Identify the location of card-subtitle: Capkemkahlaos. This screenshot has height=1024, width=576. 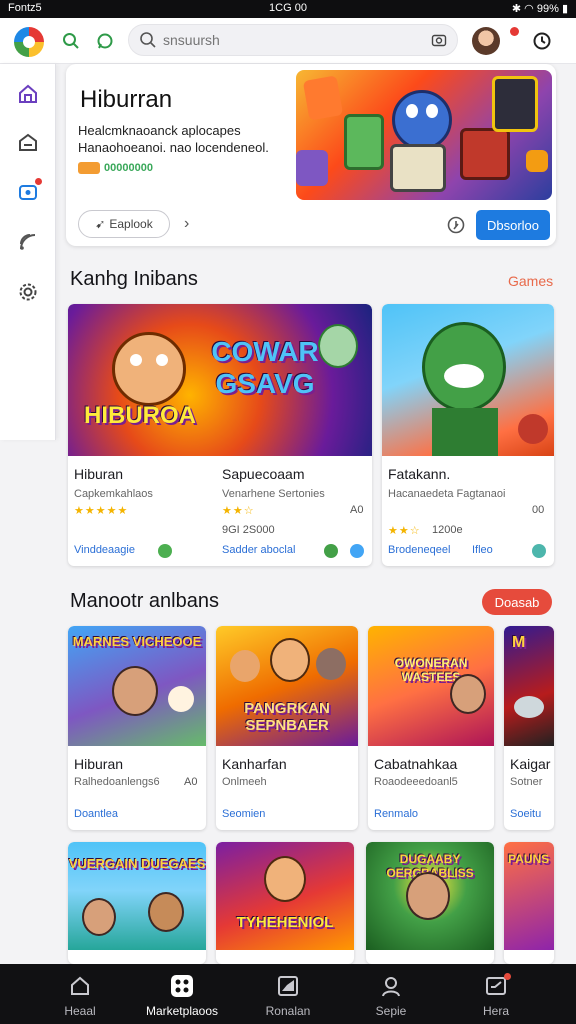
(113, 494).